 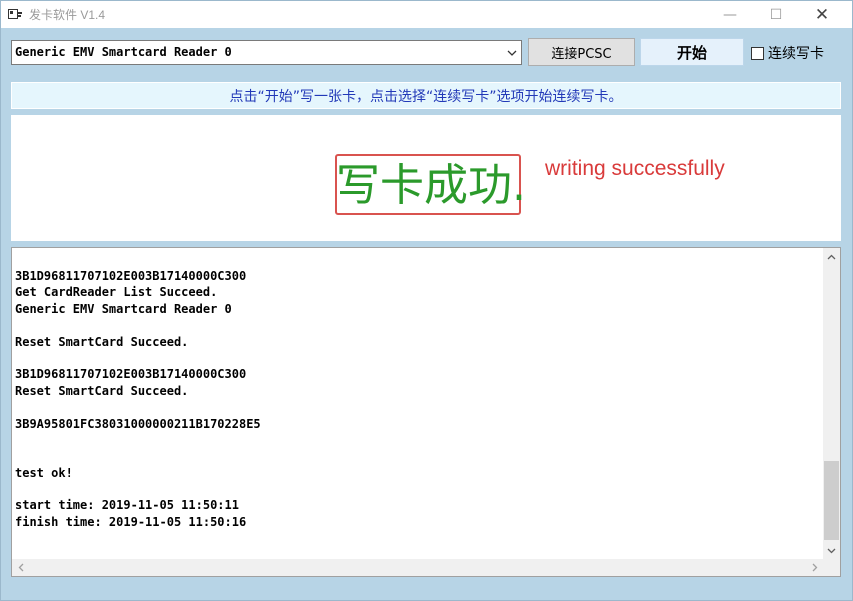 What do you see at coordinates (581, 52) in the screenshot?
I see `connect-pcsc-button: 连接PCSC` at bounding box center [581, 52].